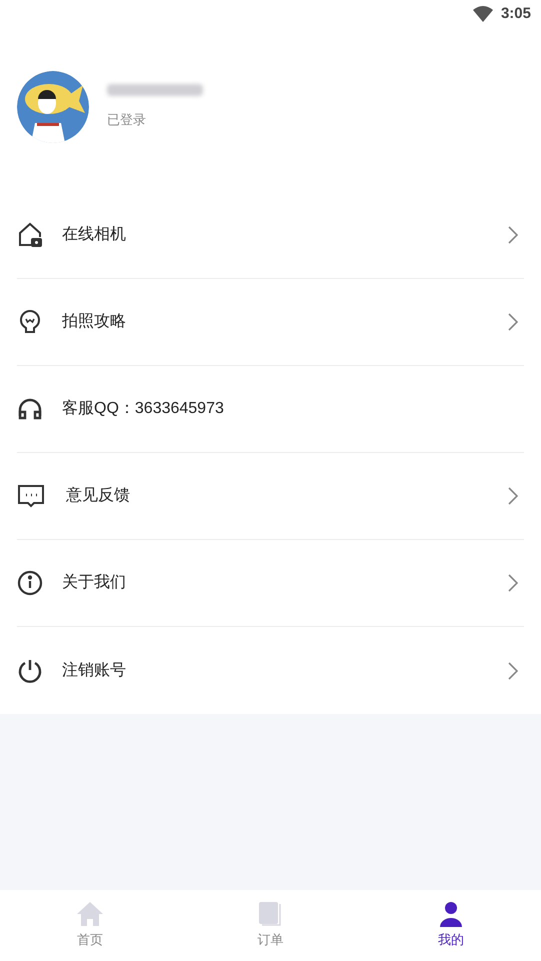 Image resolution: width=541 pixels, height=961 pixels. I want to click on house-camera-icon, so click(30, 235).